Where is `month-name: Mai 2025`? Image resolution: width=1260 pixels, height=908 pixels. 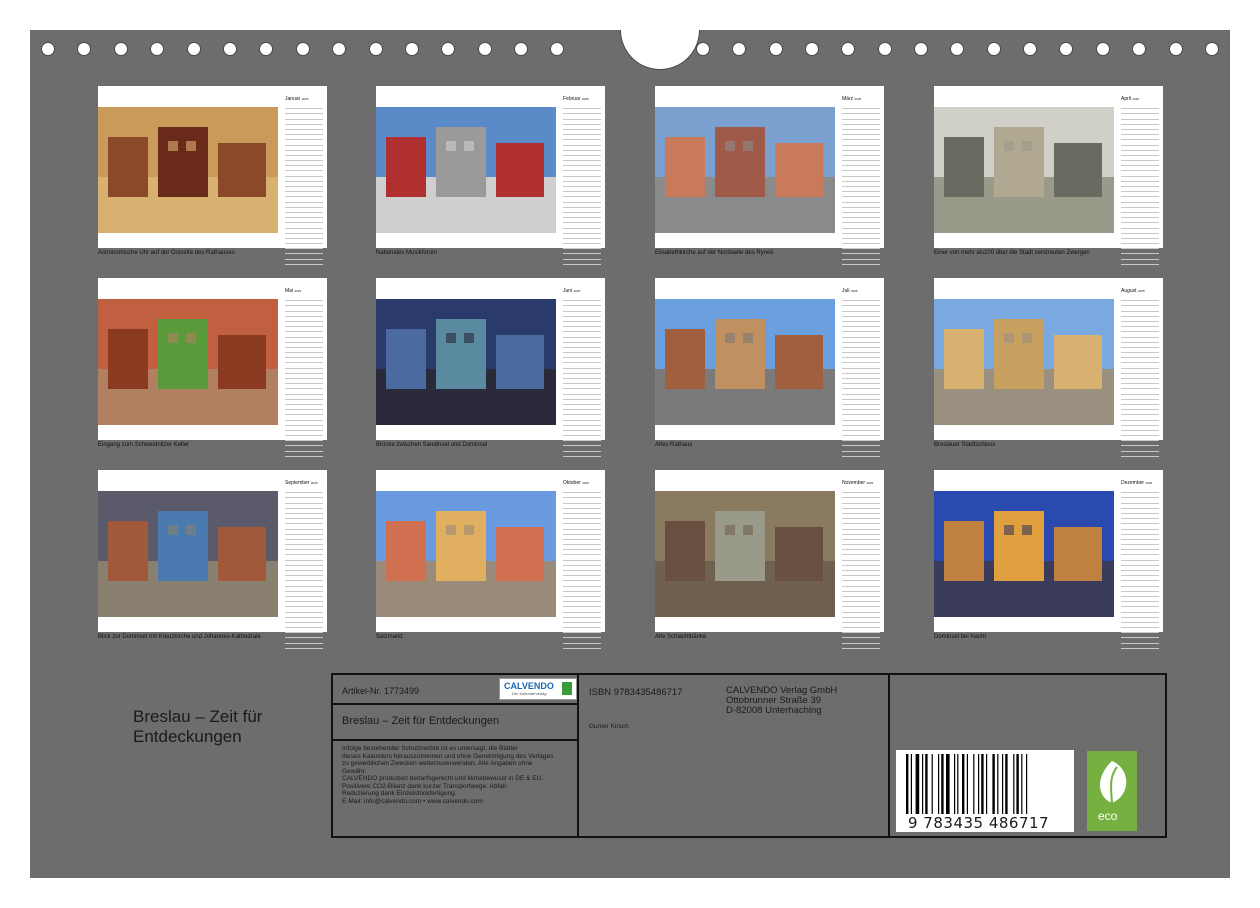 month-name: Mai 2025 is located at coordinates (293, 291).